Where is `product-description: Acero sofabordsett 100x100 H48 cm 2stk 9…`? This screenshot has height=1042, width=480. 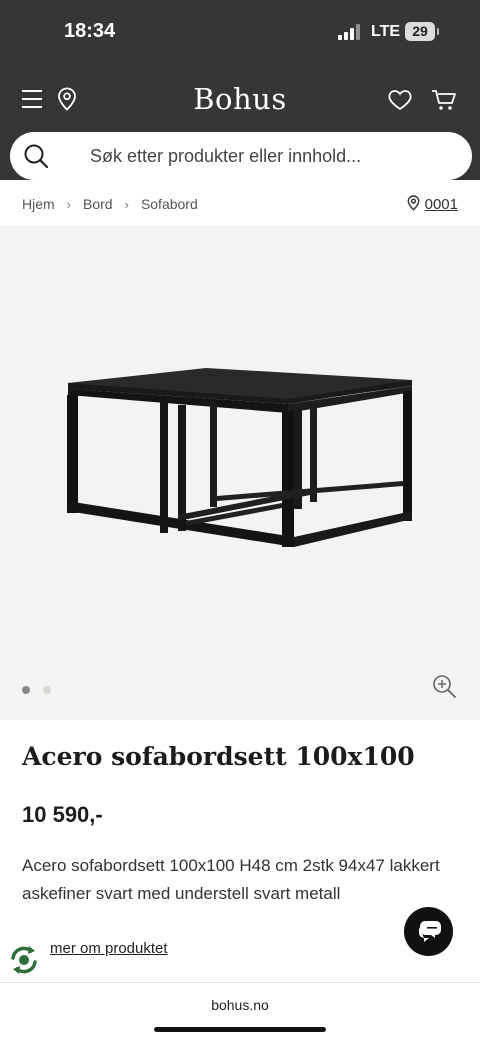
product-description: Acero sofabordsett 100x100 H48 cm 2stk 9… is located at coordinates (231, 879).